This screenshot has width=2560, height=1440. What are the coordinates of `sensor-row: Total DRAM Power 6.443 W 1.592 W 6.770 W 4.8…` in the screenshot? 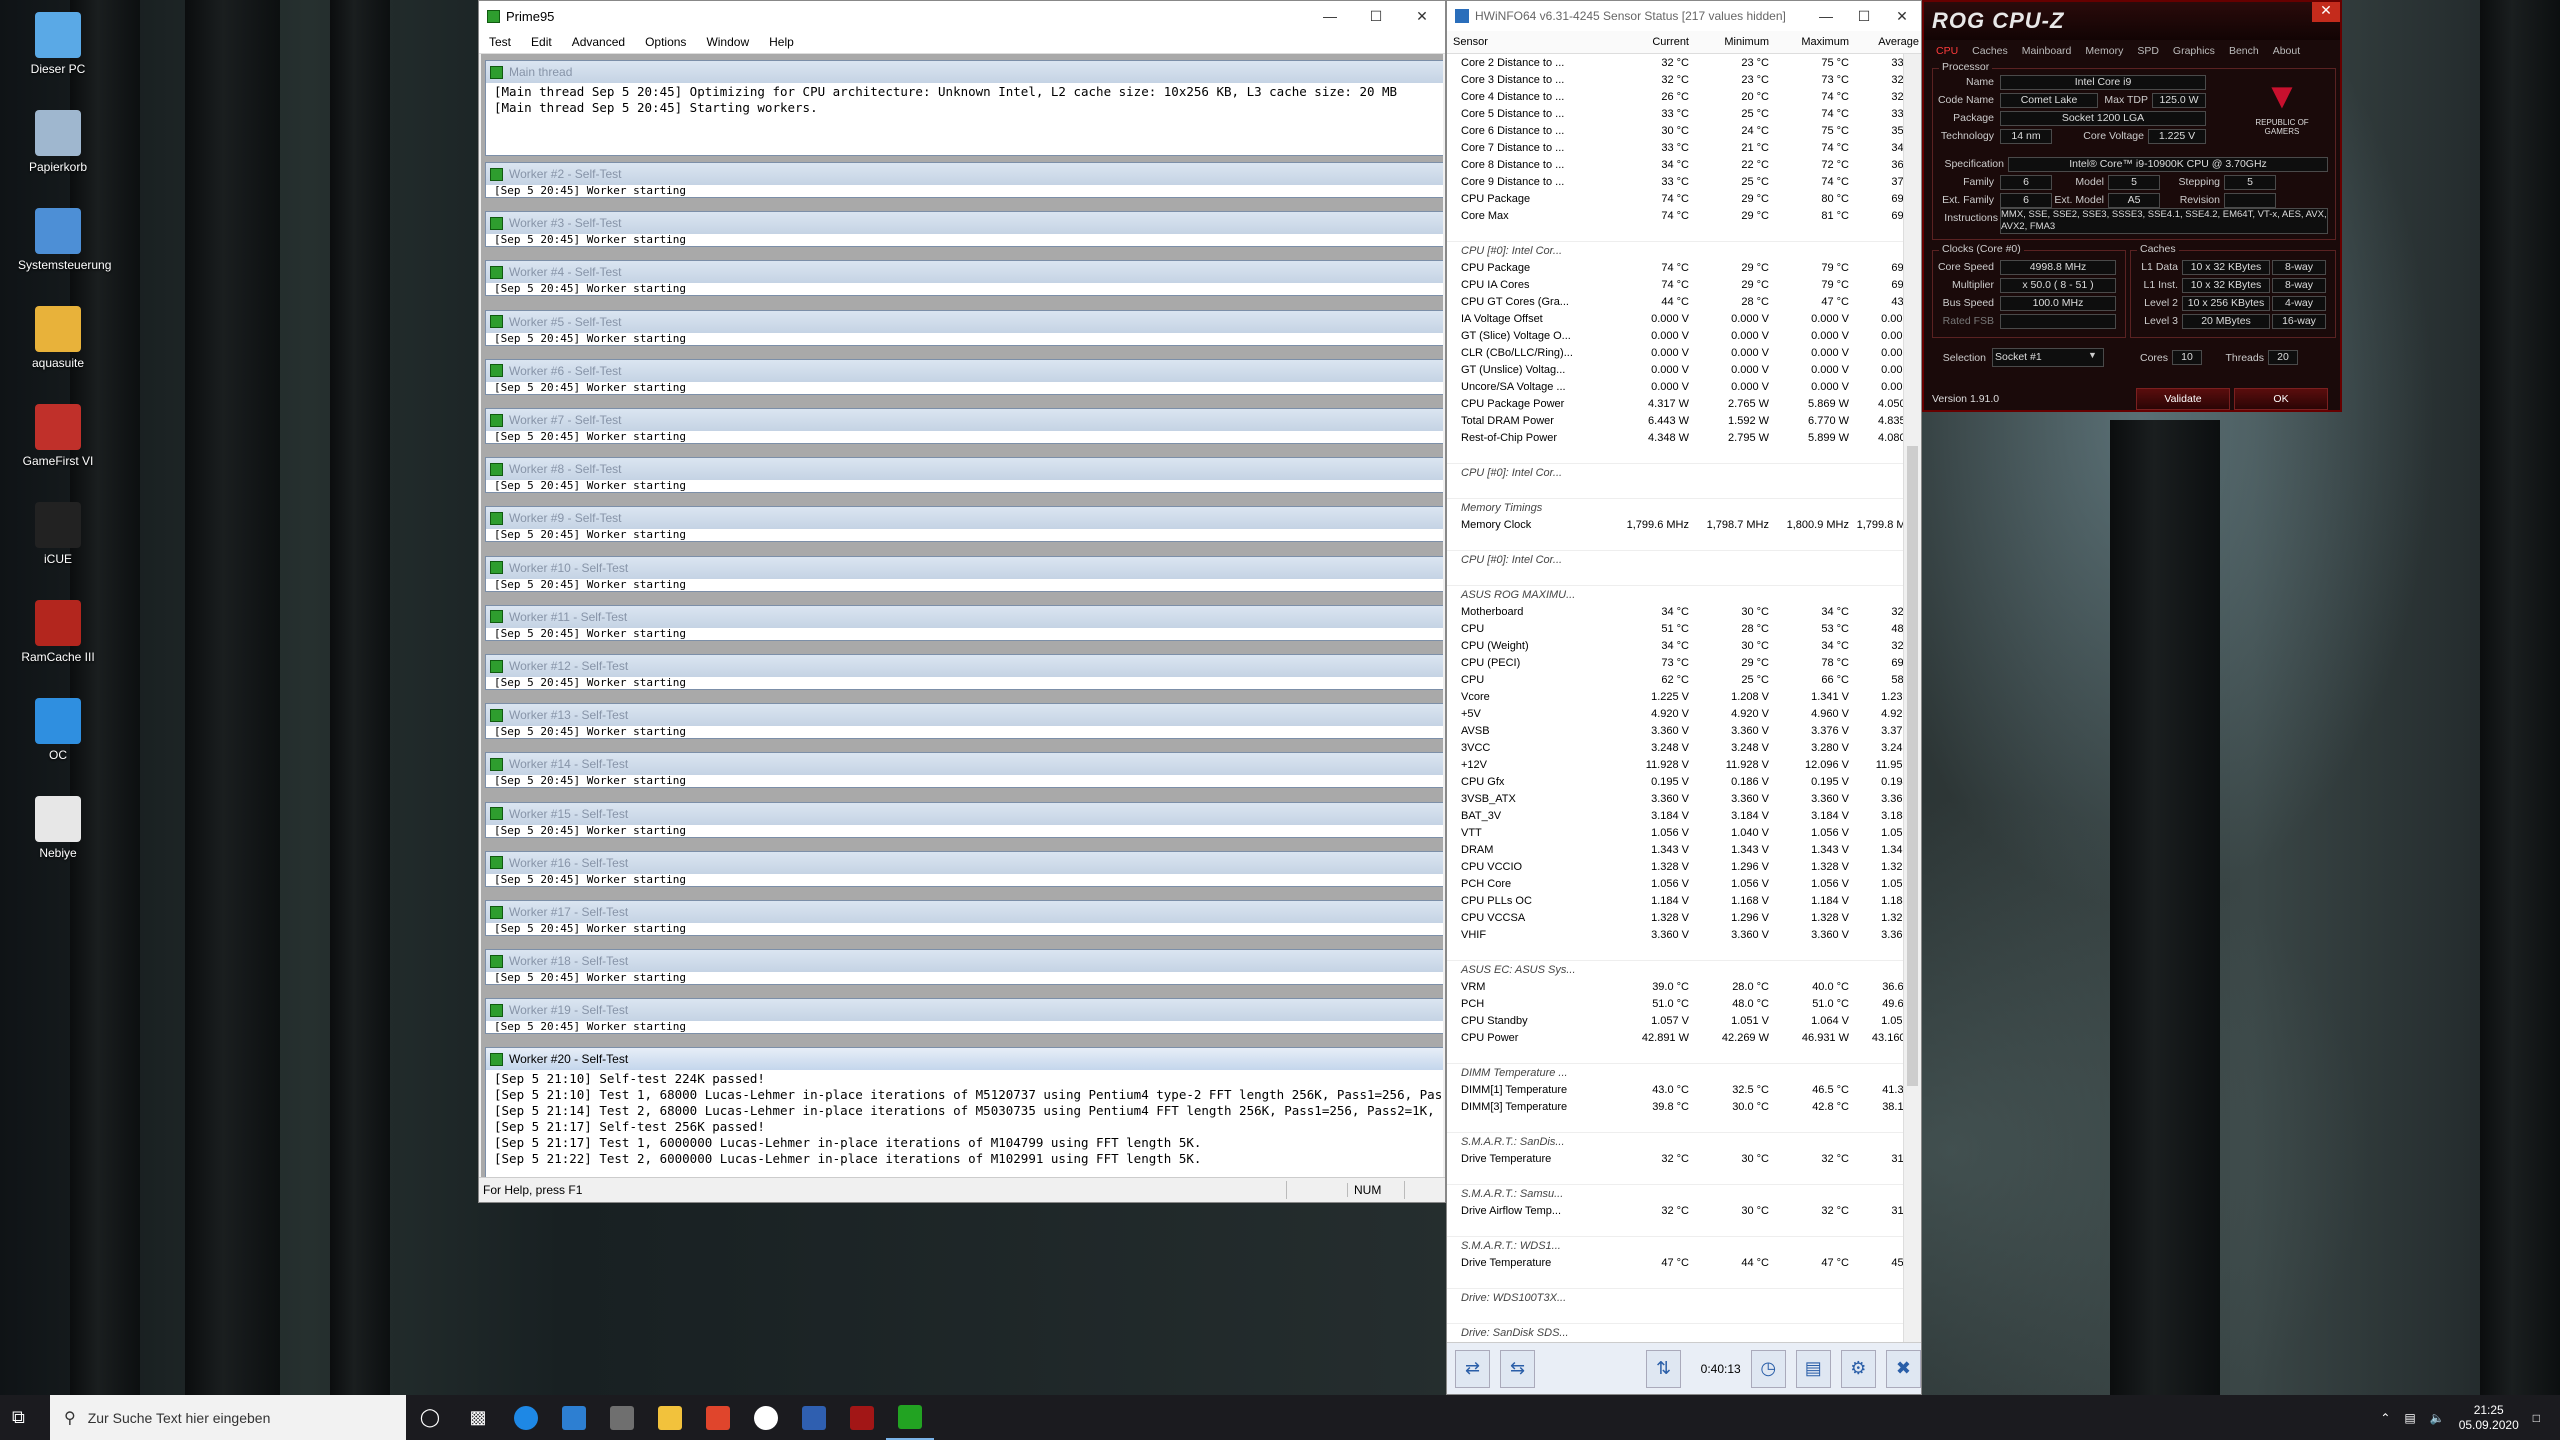 It's located at (1676, 420).